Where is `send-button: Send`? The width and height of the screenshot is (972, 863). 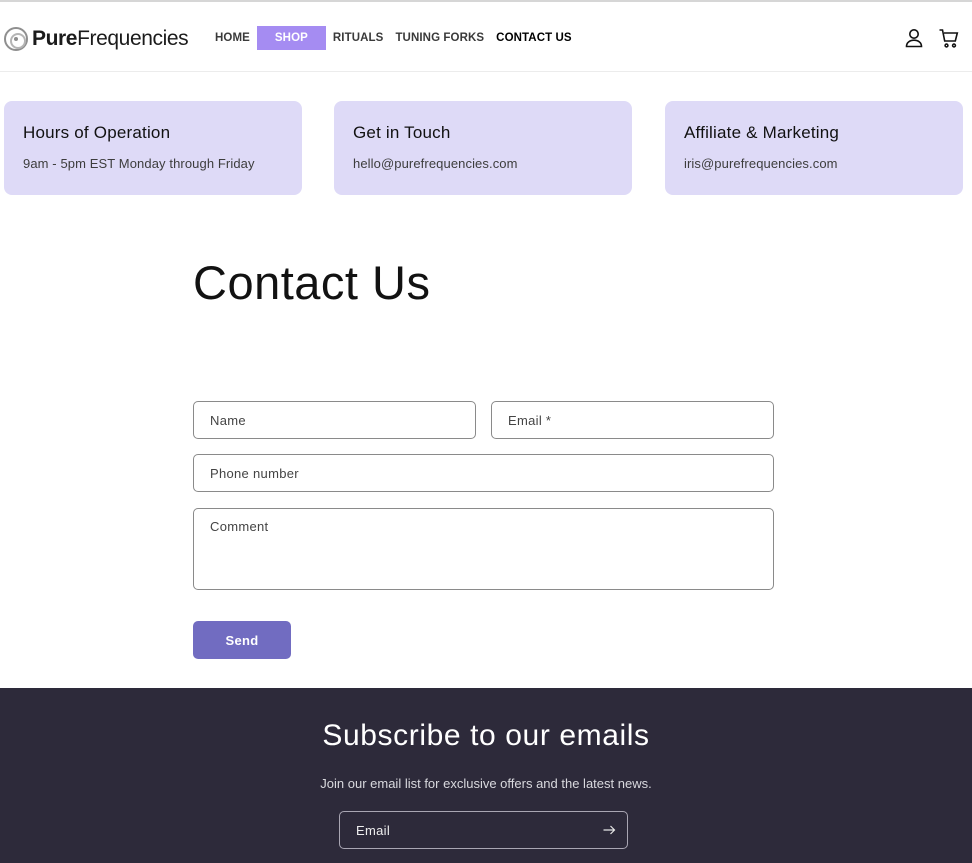
send-button: Send is located at coordinates (242, 640).